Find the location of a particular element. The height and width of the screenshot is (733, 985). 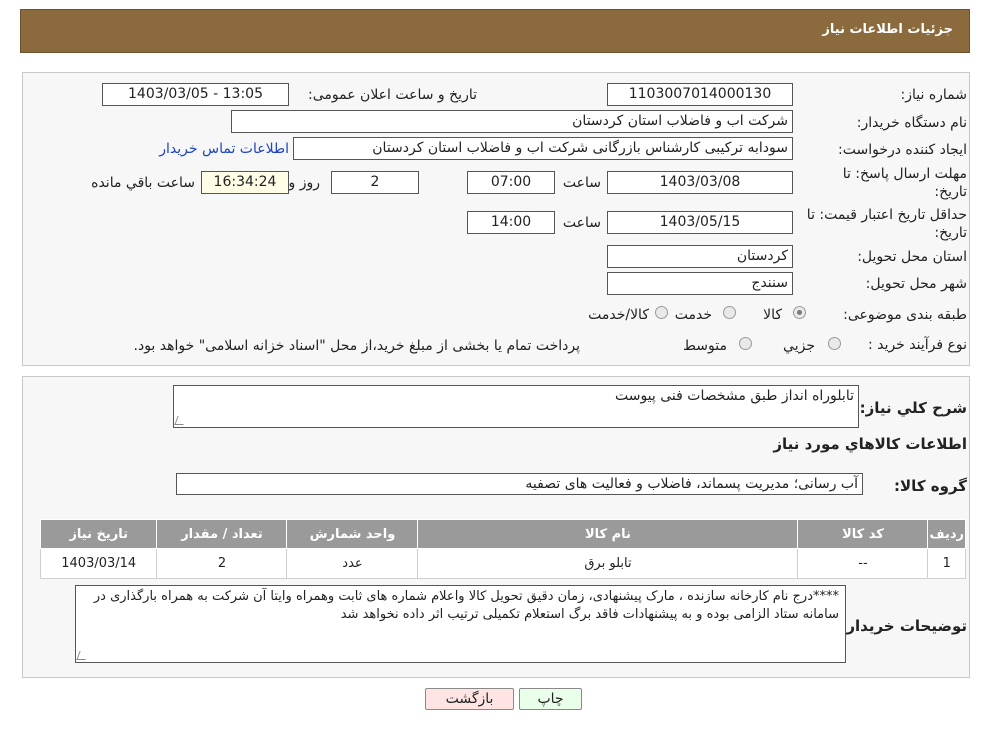

buyer-org-field: شرکت اب و فاضلاب استان کردستان is located at coordinates (512, 121).